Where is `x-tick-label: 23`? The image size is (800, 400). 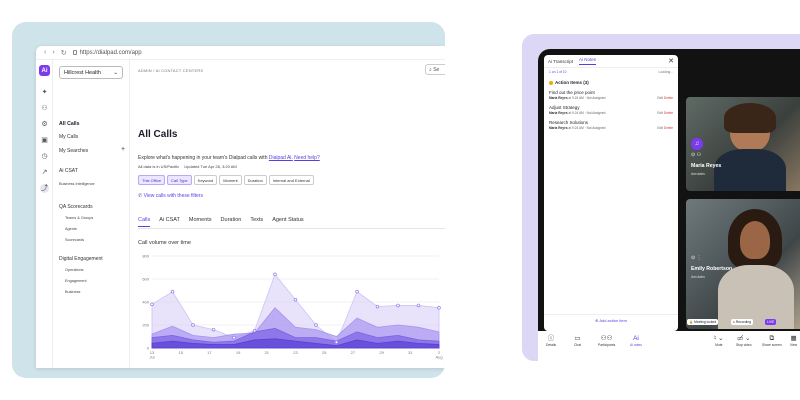 x-tick-label: 23 is located at coordinates (295, 352).